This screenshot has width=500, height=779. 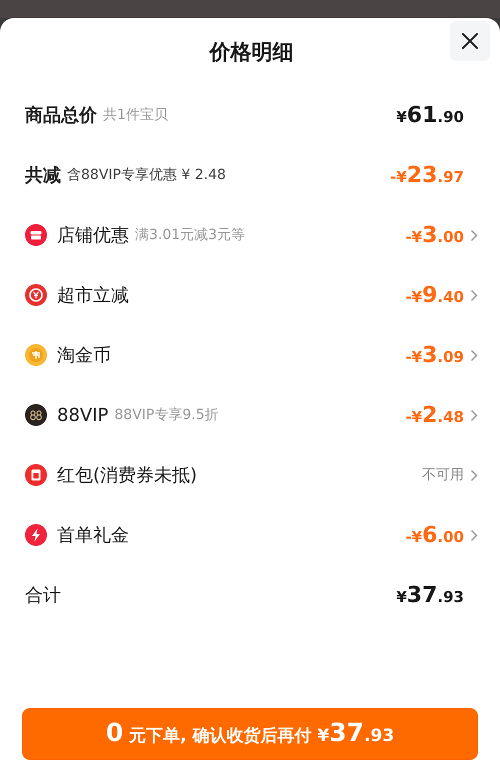 I want to click on row-note: 含88VIP专享优惠 ¥ 2.48, so click(x=146, y=175).